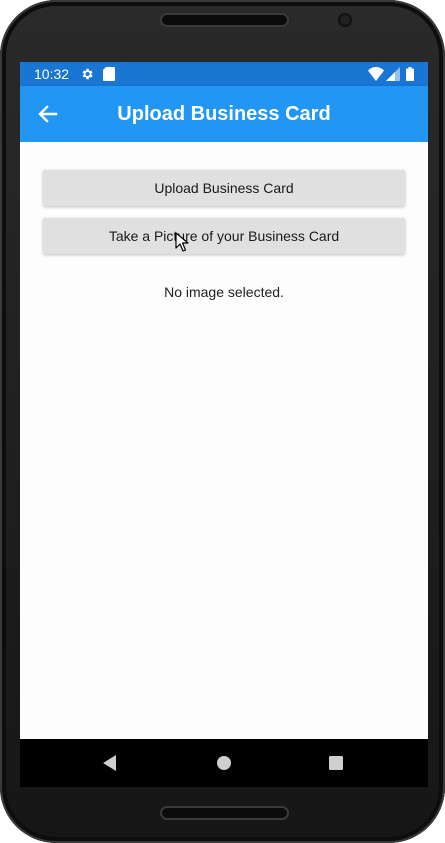 This screenshot has height=843, width=445. I want to click on back-button, so click(48, 114).